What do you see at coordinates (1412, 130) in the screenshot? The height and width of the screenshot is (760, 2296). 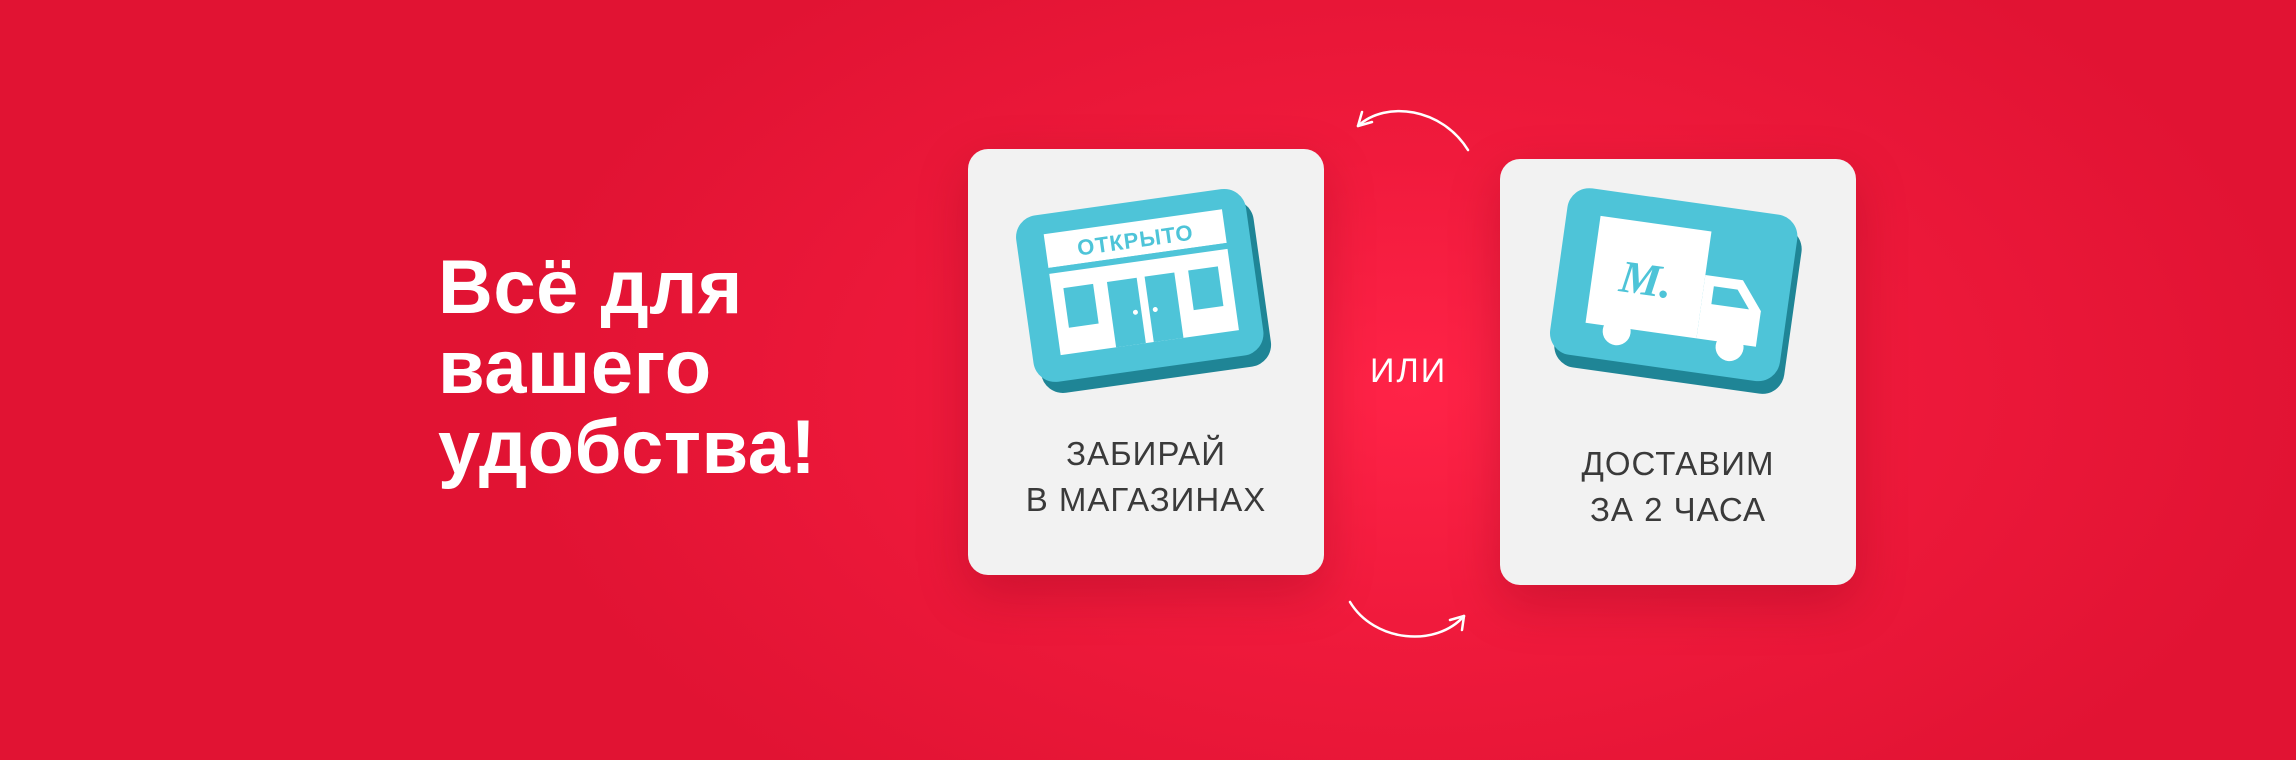 I see `swap-arrow-top-icon` at bounding box center [1412, 130].